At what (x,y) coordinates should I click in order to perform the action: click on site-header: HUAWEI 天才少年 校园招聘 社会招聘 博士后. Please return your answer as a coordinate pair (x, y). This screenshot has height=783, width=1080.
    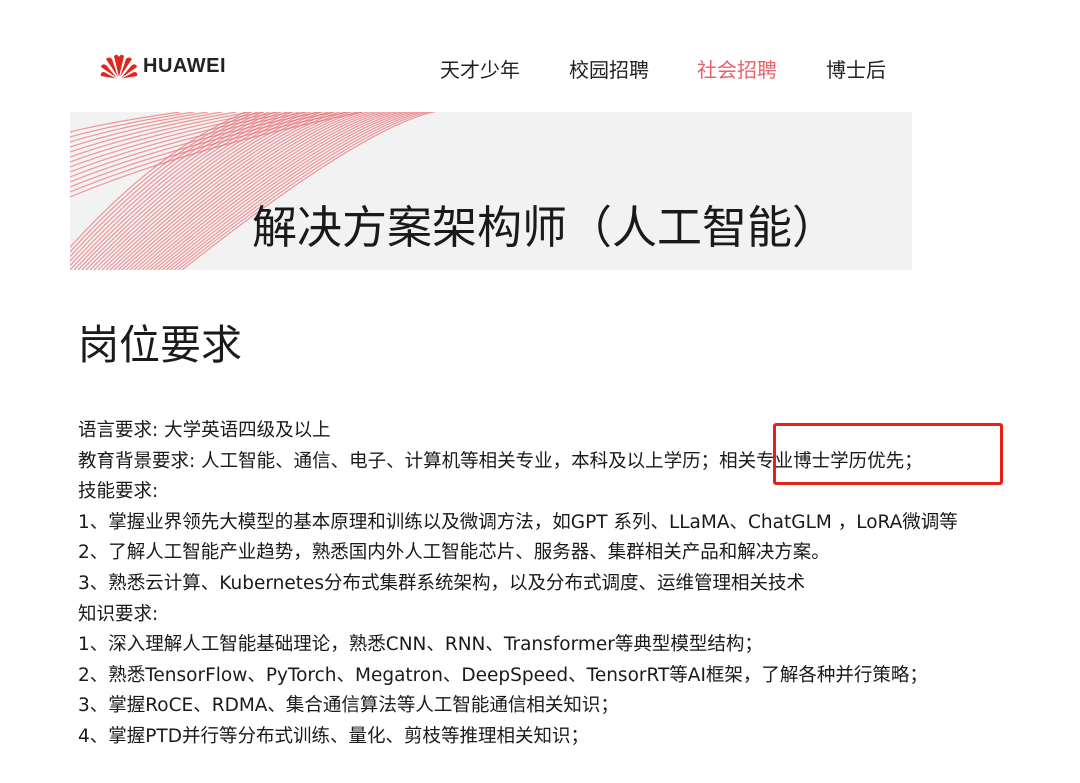
    Looking at the image, I should click on (540, 56).